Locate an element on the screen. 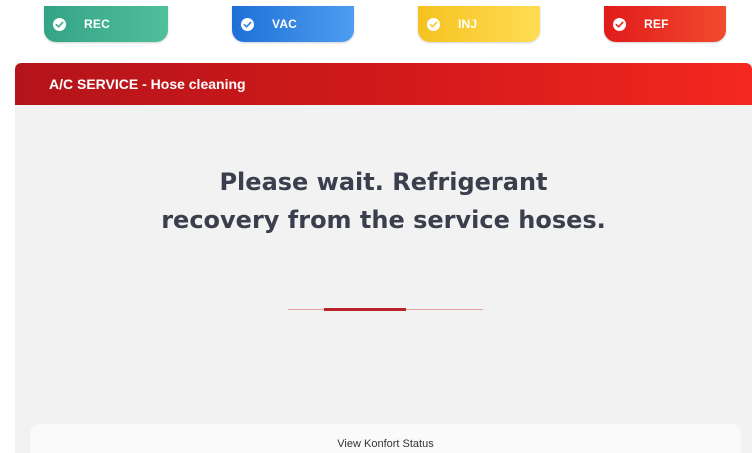 This screenshot has width=752, height=453. step-ref-tab: REF is located at coordinates (665, 24).